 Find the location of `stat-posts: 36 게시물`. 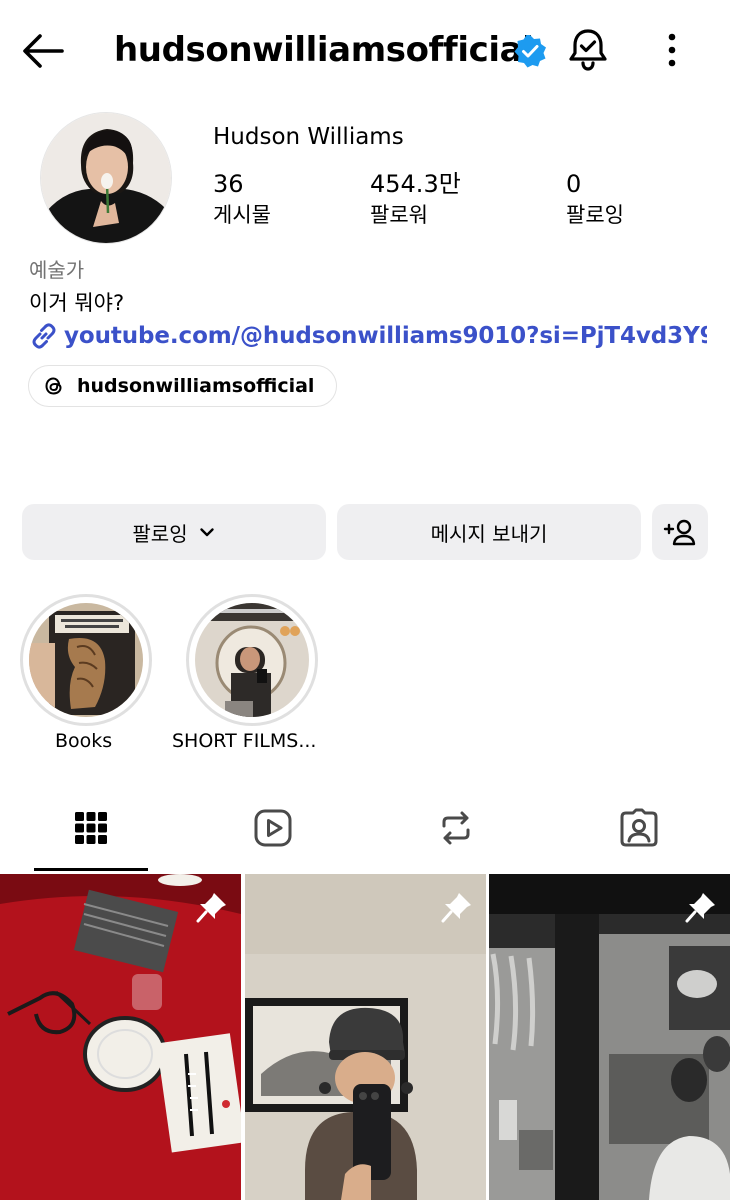

stat-posts: 36 게시물 is located at coordinates (242, 199).